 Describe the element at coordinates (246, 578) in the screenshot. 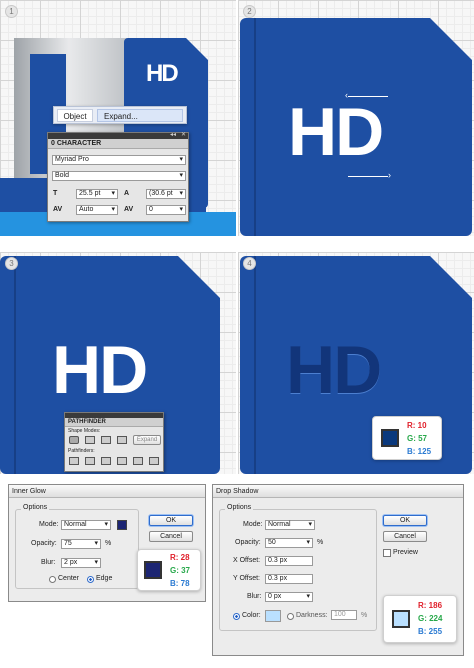

I see `y-offset-label: Y Offset:` at that location.